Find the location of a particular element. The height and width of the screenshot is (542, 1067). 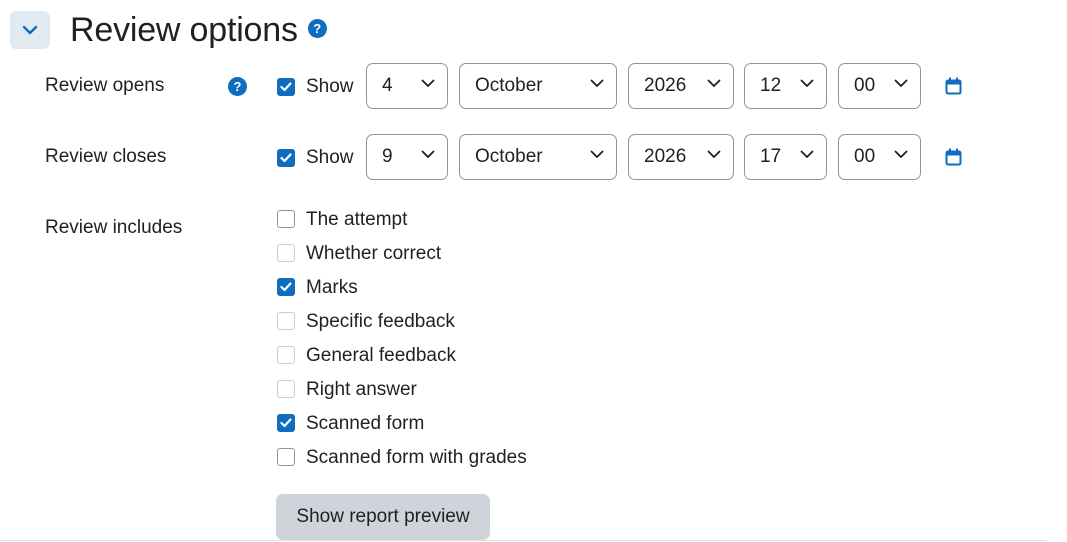

select-value: 4 is located at coordinates (387, 85).